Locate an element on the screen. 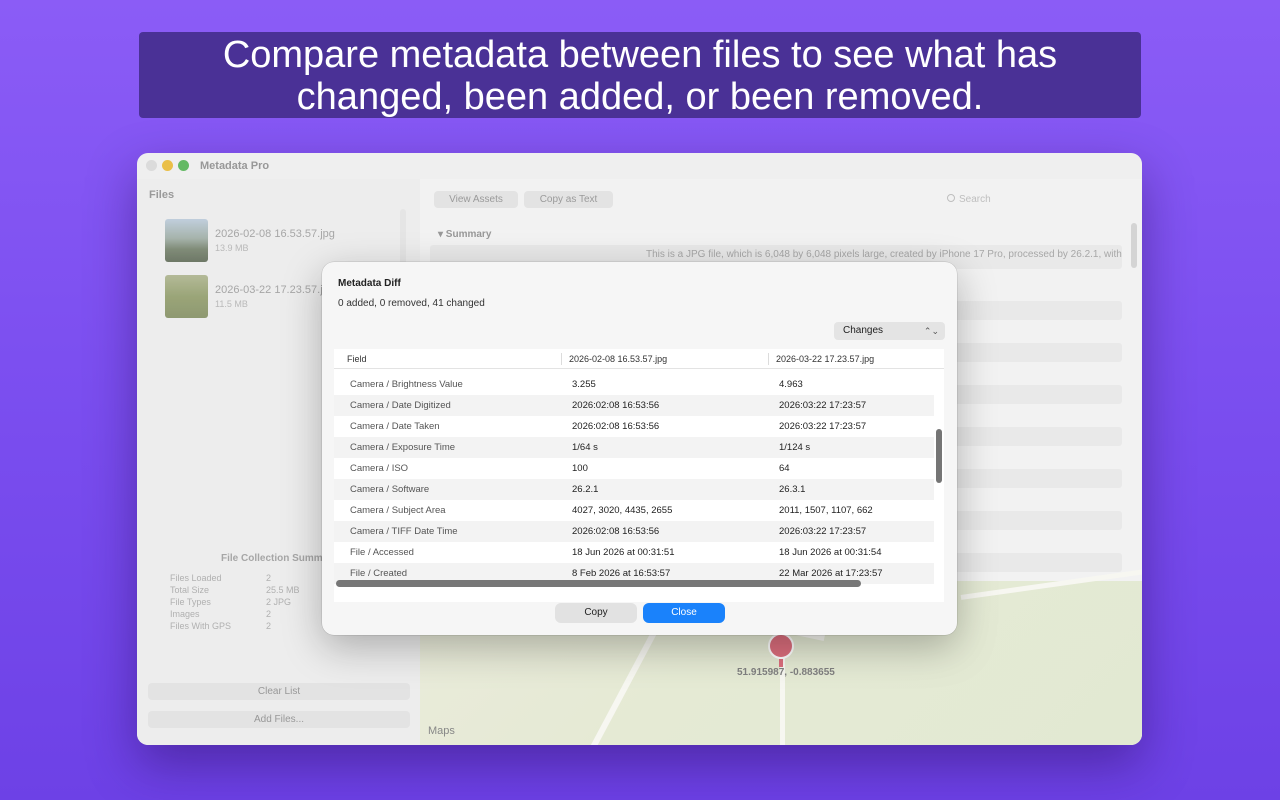  banner-line-2: changed, been added, or been removed. is located at coordinates (640, 97).